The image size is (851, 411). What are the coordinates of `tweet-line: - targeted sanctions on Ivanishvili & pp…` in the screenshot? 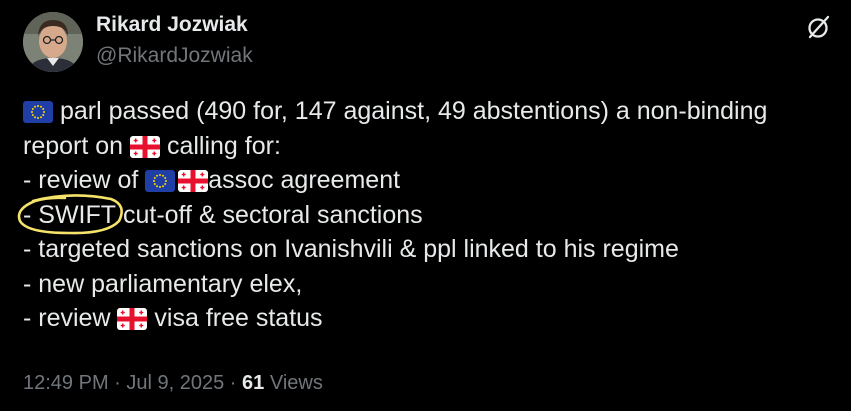 It's located at (351, 249).